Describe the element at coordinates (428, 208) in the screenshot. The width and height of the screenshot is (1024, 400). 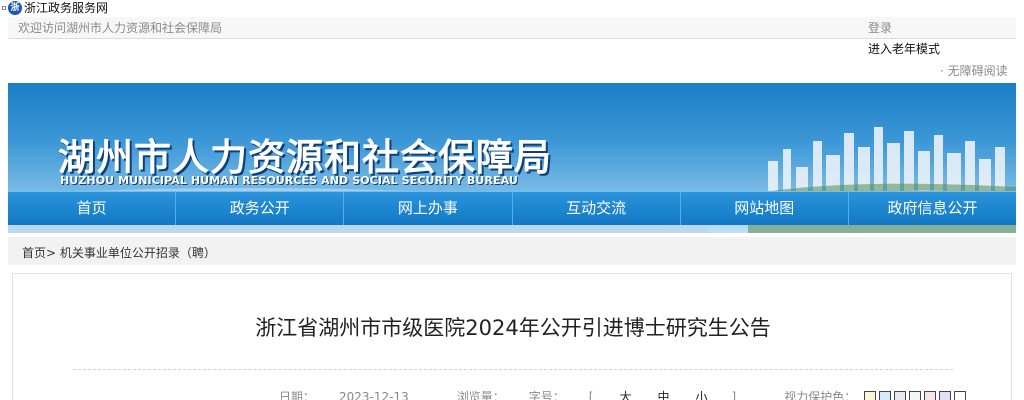
I see `nav-item-online-services: 网上办事` at that location.